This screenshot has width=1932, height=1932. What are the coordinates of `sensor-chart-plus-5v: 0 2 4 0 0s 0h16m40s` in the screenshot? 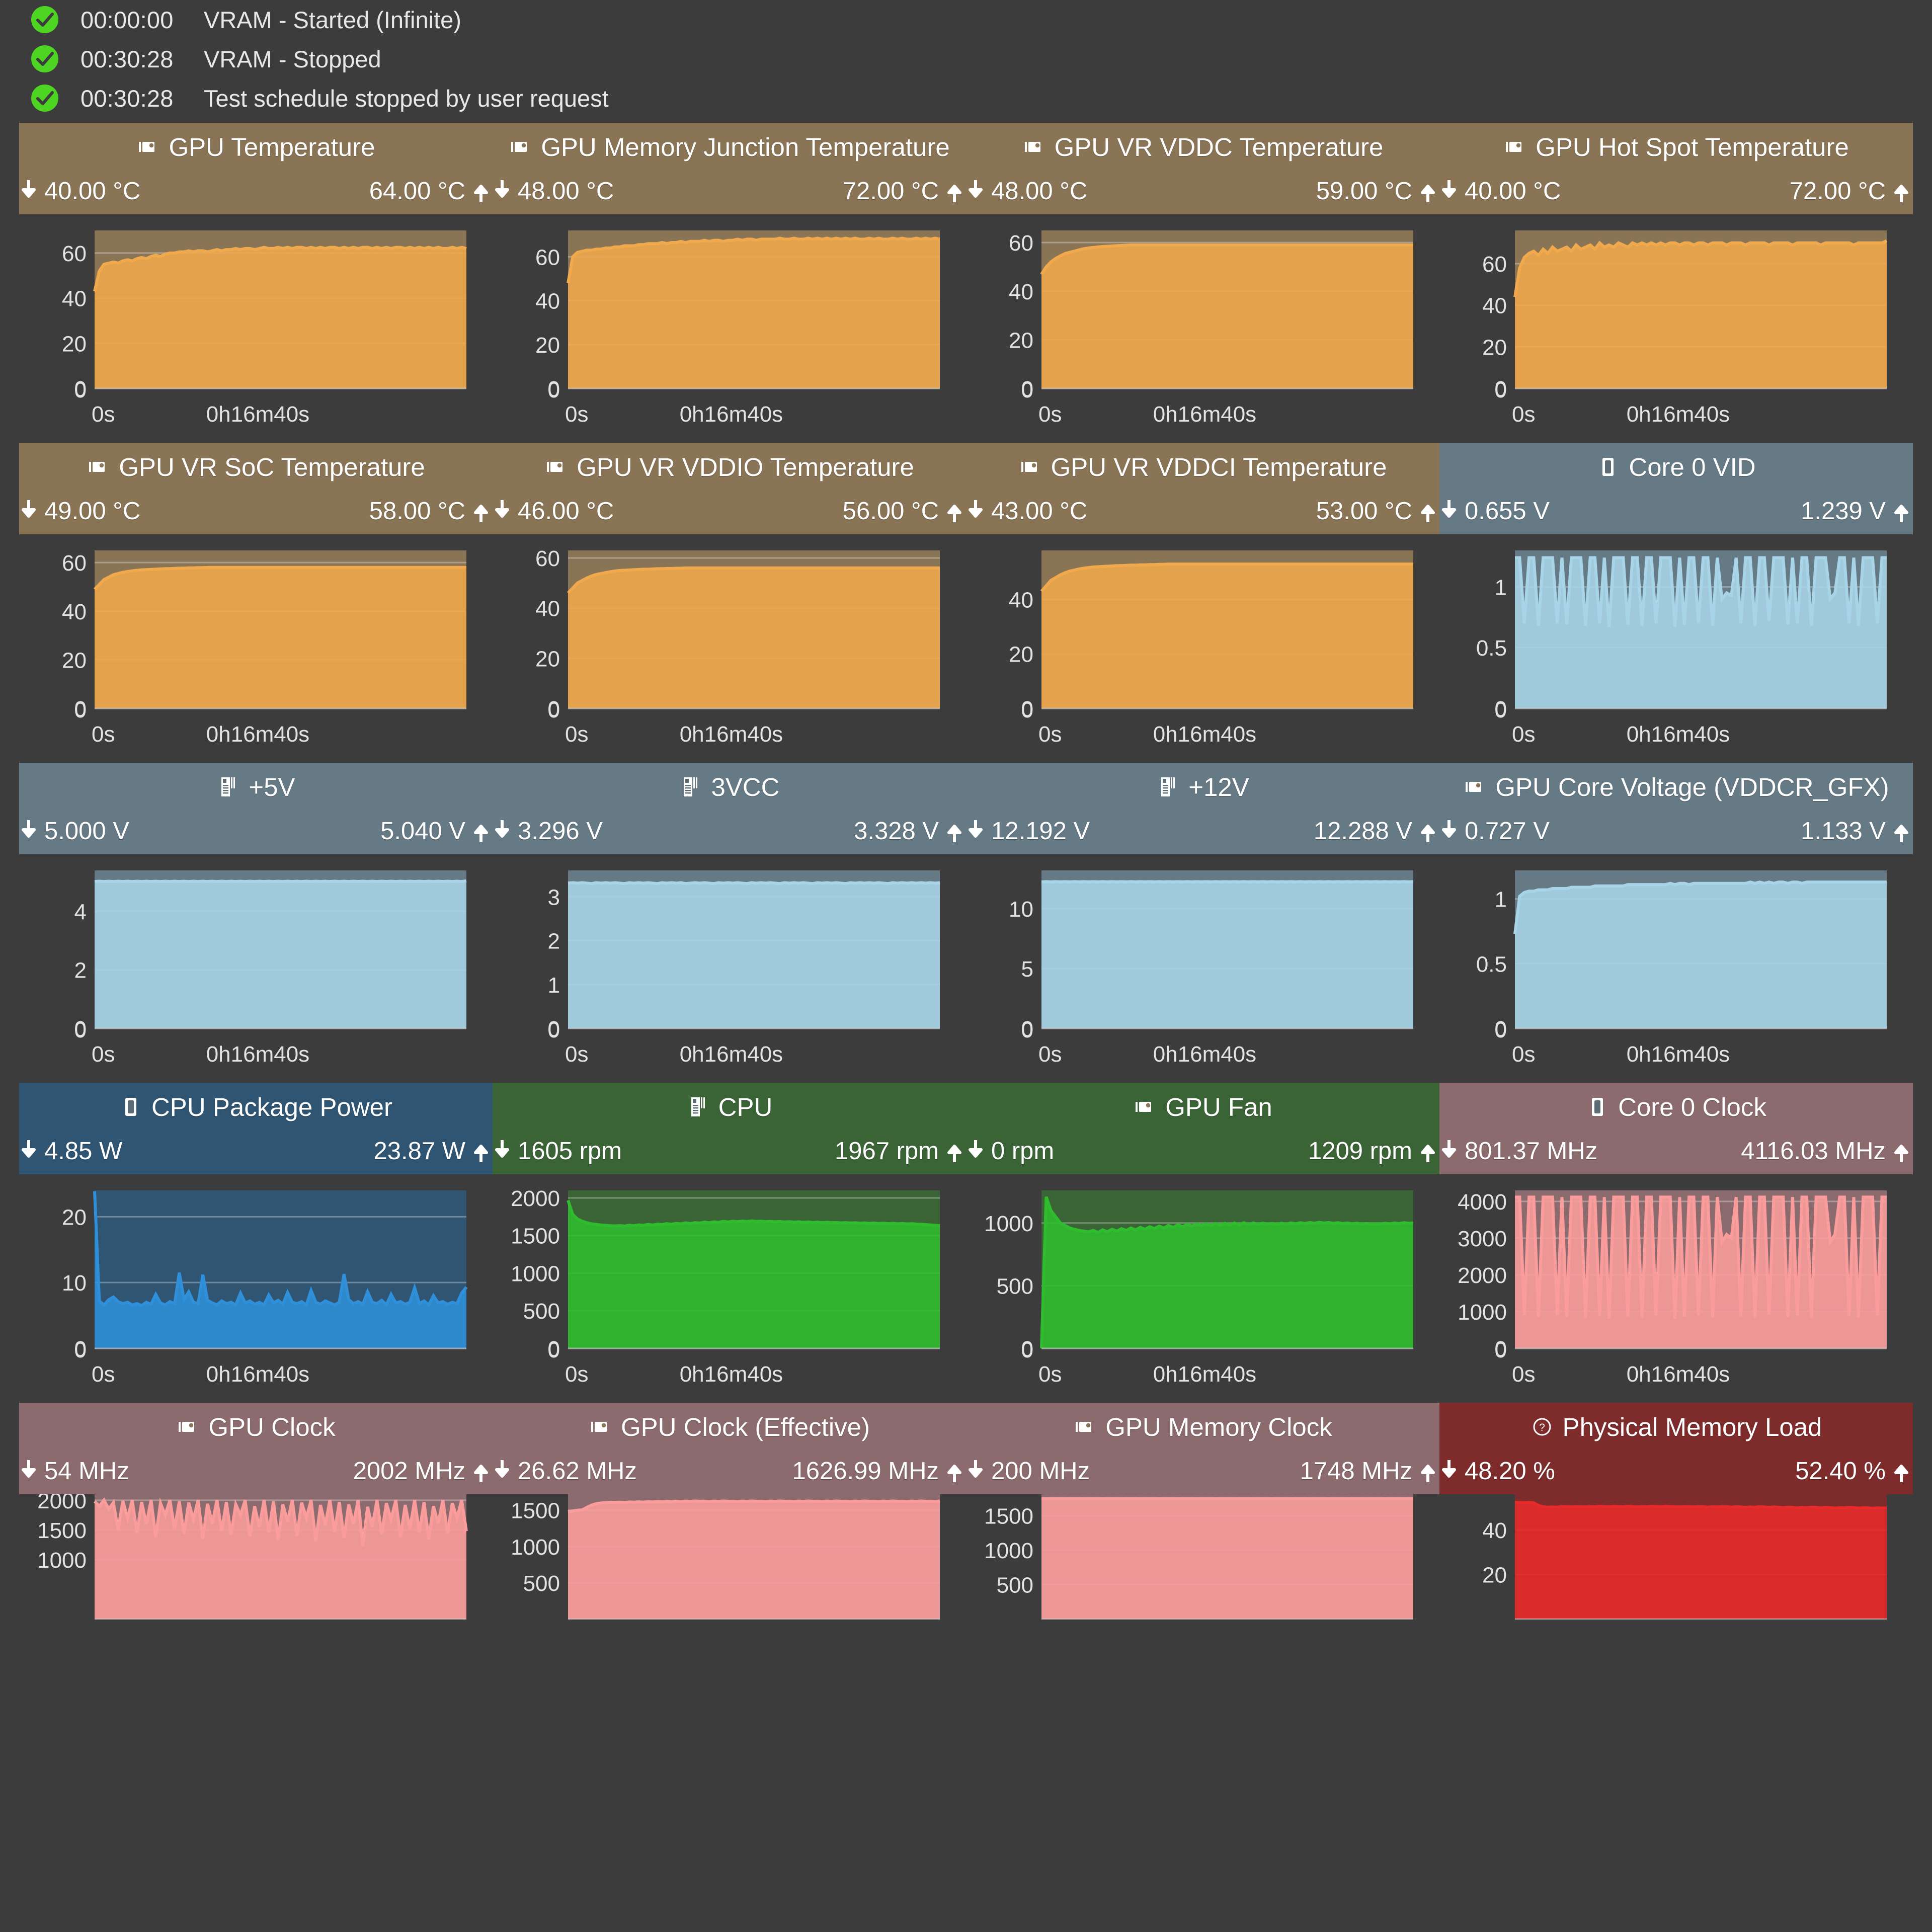 It's located at (256, 963).